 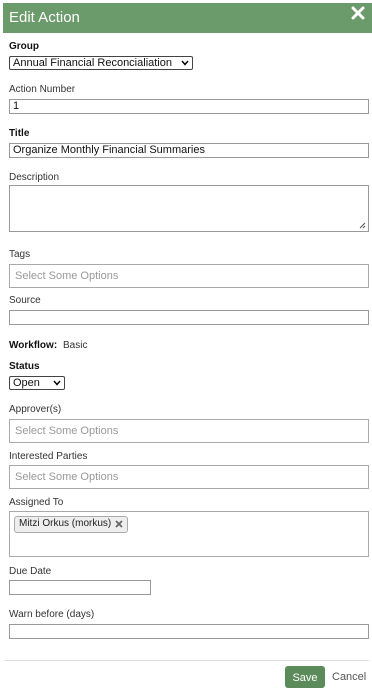 I want to click on action-number-value: 1, so click(x=16, y=106).